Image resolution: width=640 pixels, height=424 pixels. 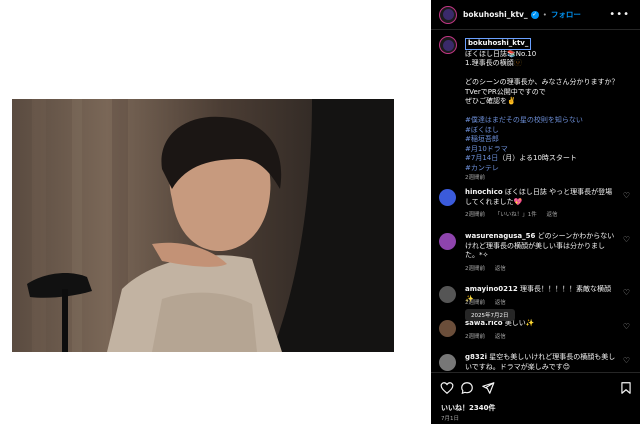 What do you see at coordinates (534, 14) in the screenshot?
I see `verified-icon: ✓` at bounding box center [534, 14].